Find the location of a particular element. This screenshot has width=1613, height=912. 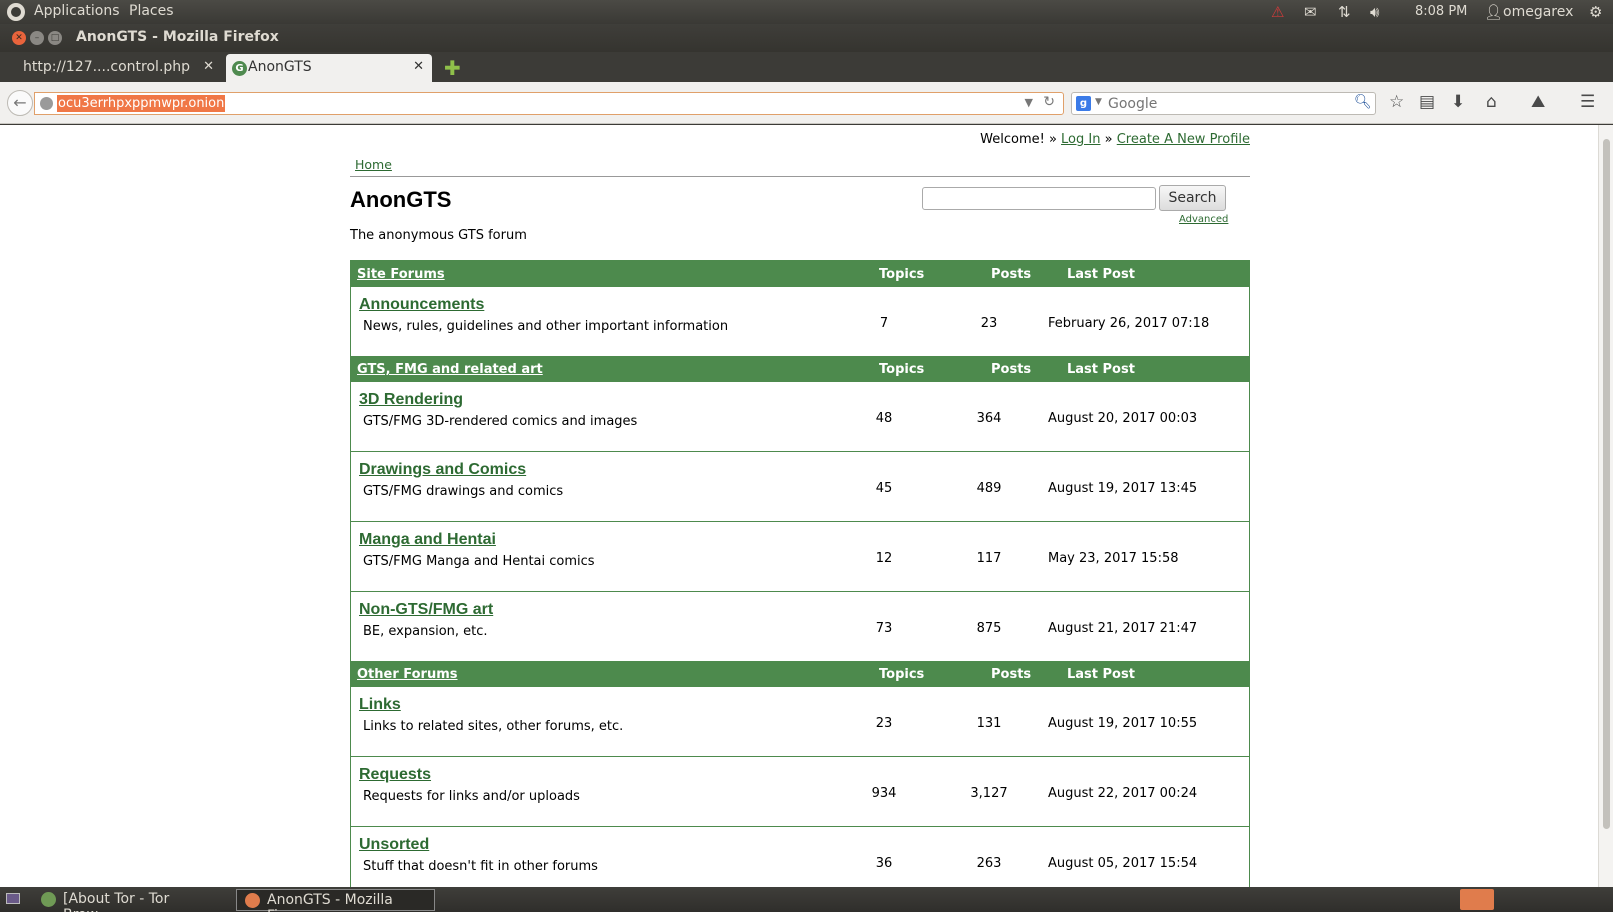

page-scrollbar is located at coordinates (1605, 506).